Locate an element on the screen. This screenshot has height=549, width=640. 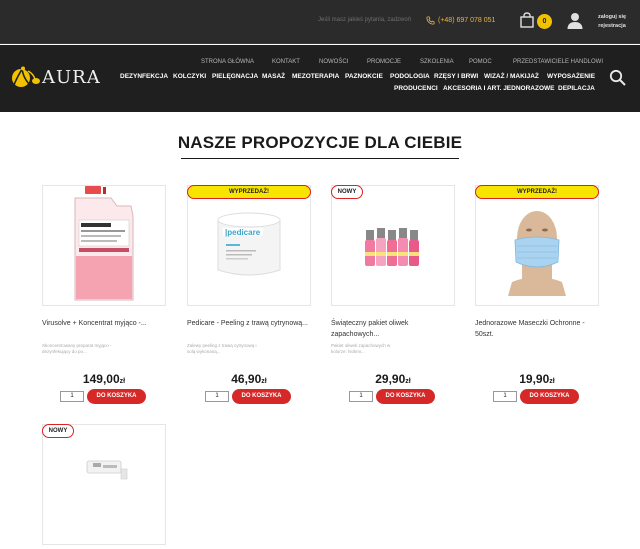
phone-icon is located at coordinates (430, 20).